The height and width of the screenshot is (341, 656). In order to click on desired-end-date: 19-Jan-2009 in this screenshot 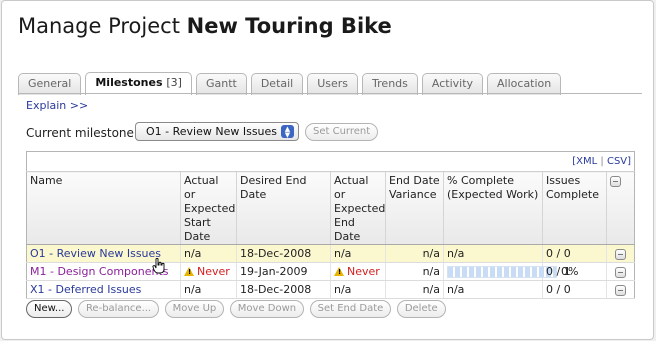, I will do `click(283, 271)`.